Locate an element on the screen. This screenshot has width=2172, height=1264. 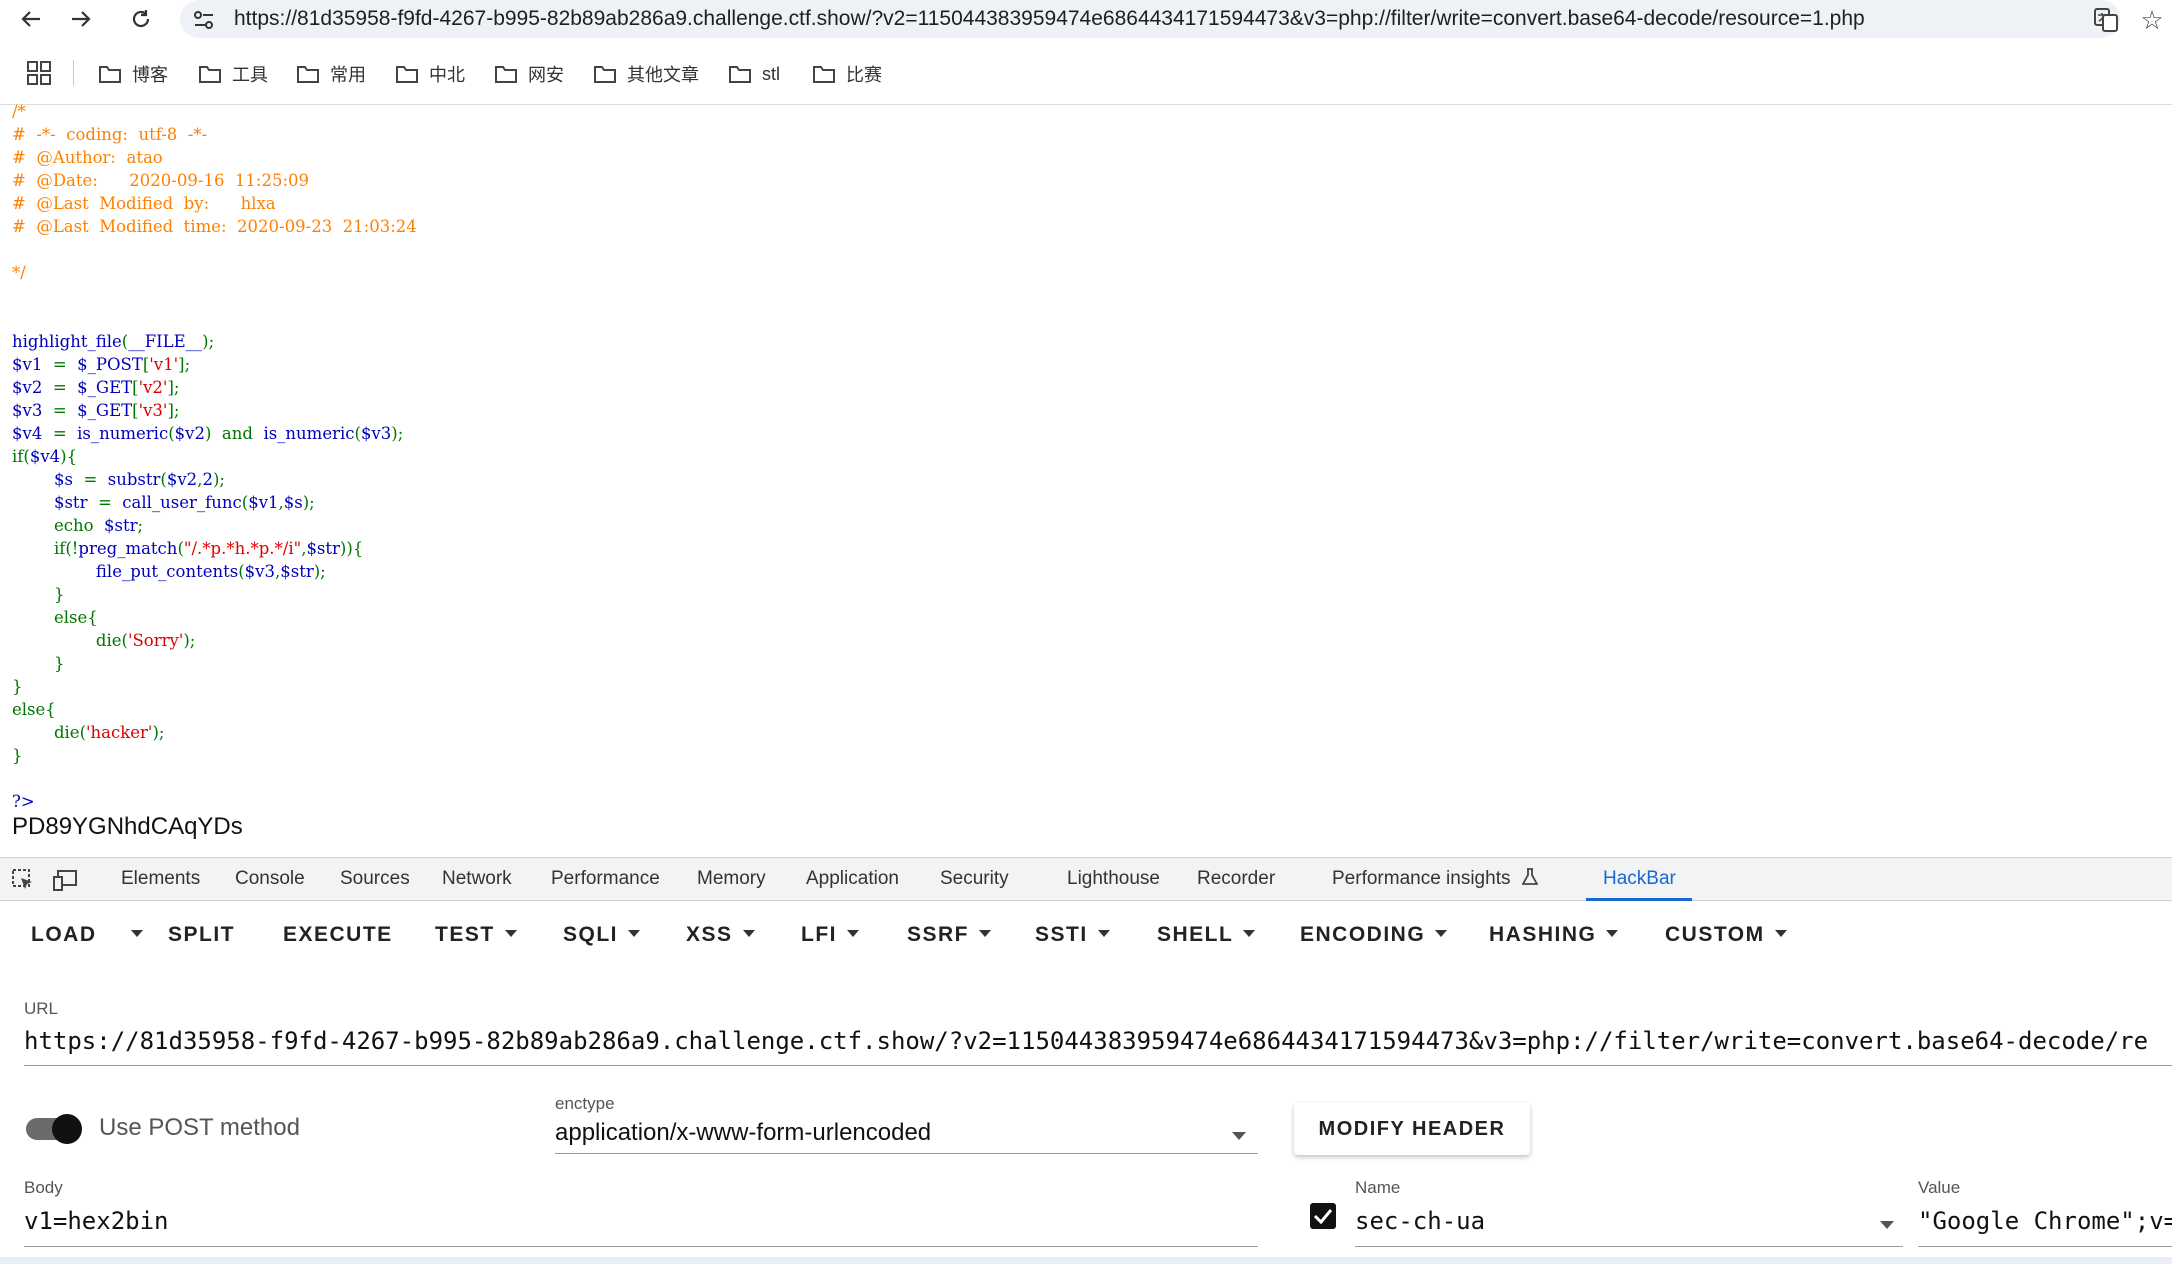
test-menu-button: TEST is located at coordinates (476, 935).